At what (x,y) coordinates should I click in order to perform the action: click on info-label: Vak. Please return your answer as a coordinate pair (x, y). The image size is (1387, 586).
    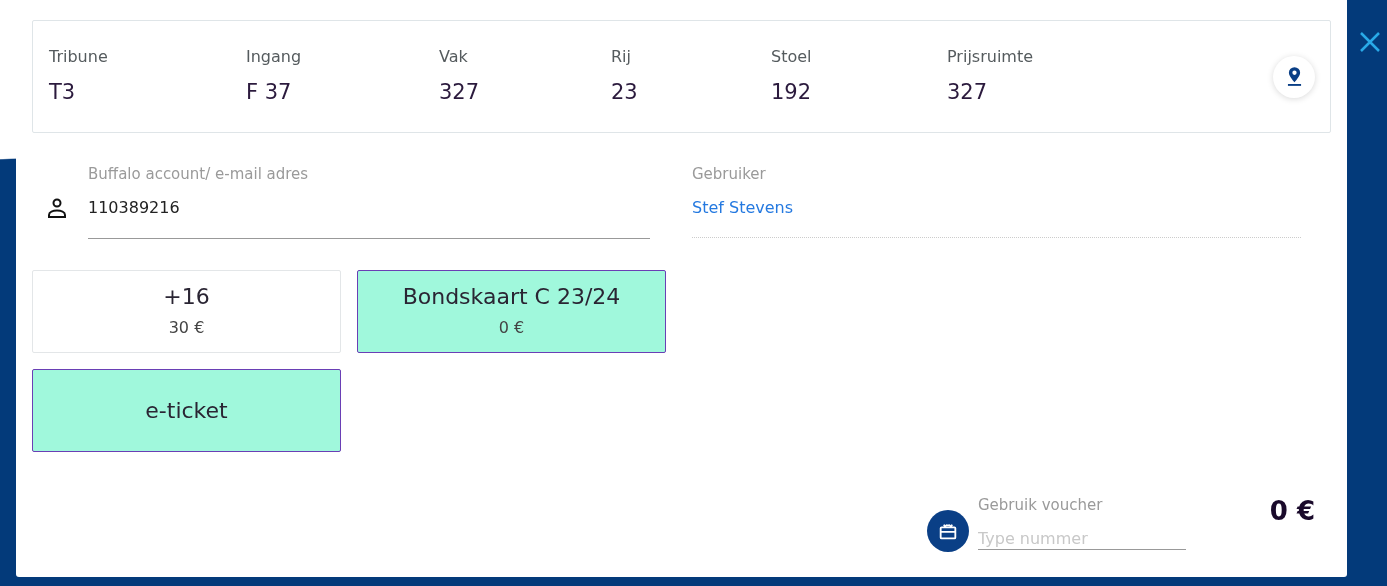
    Looking at the image, I should click on (454, 56).